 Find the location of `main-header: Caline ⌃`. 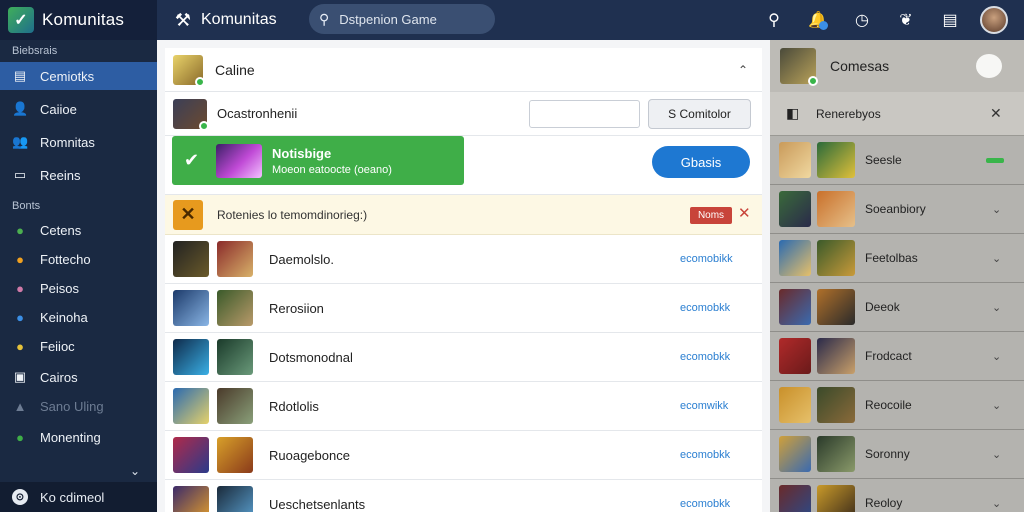

main-header: Caline ⌃ is located at coordinates (463, 70).